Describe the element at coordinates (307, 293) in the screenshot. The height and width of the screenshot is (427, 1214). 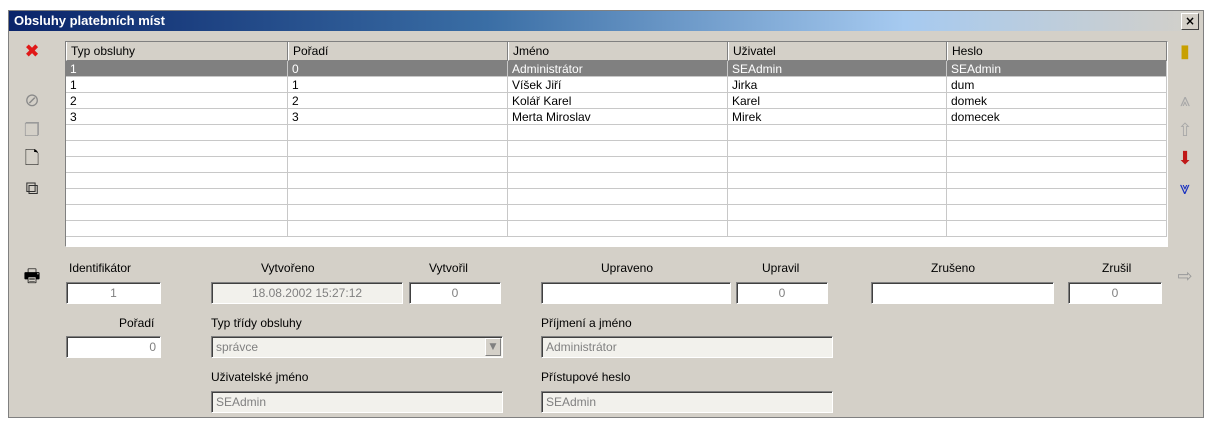
I see `vytvoreno-field: 18.08.2002 15:27:12` at that location.